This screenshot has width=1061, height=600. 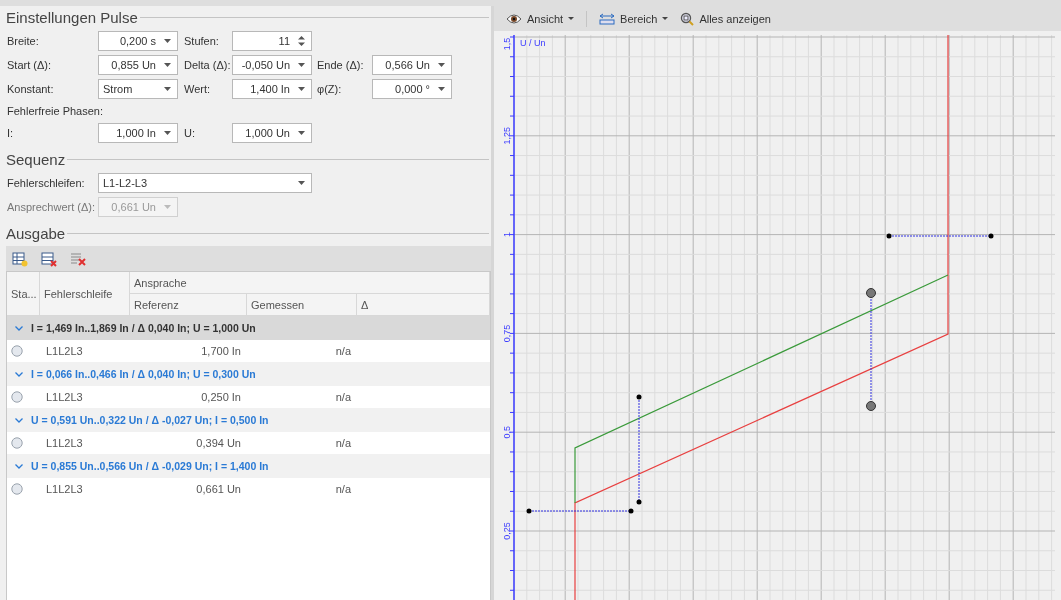 I want to click on table-cell-text: 0,250 In, so click(x=221, y=397).